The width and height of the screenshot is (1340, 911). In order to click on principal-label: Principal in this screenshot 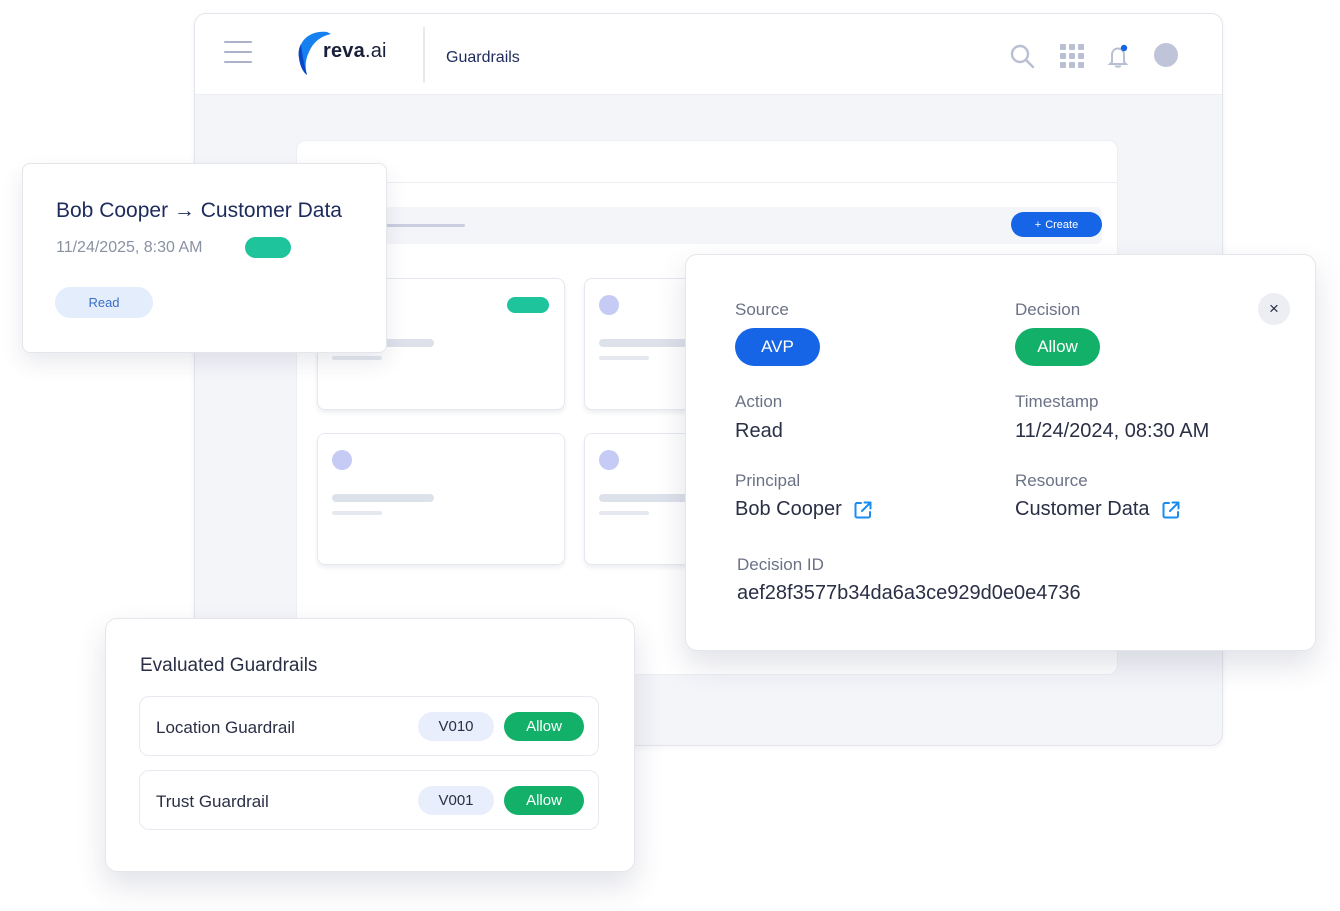, I will do `click(768, 480)`.